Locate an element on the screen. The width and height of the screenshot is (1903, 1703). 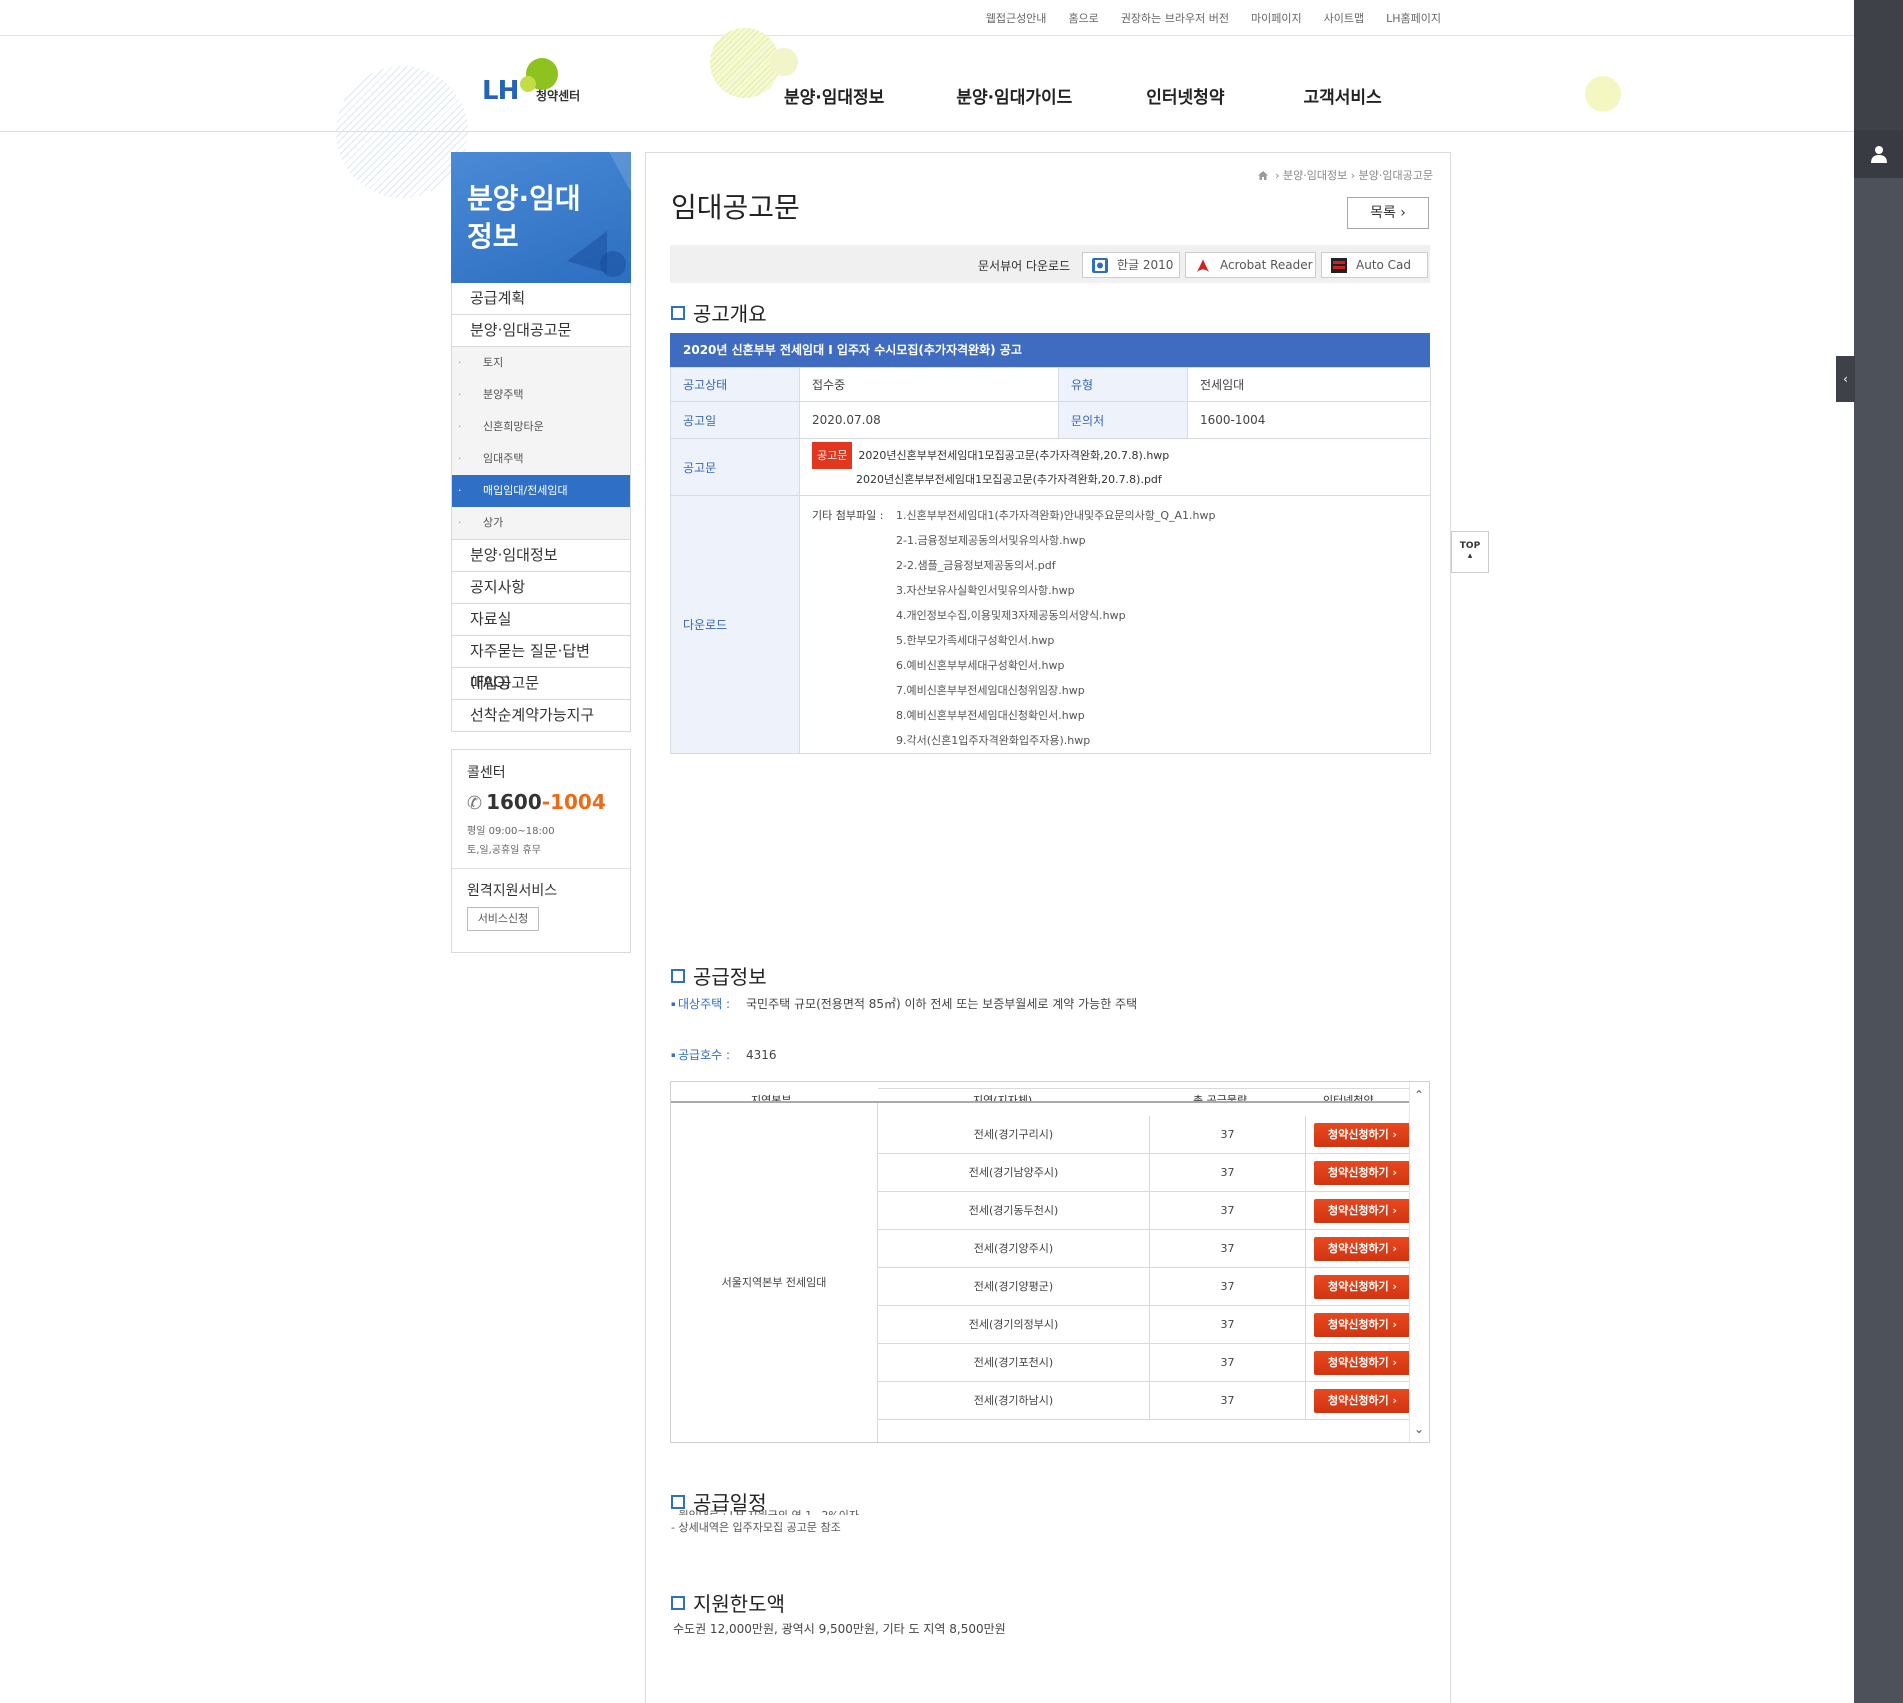
side-subnav-item: 분양주택 is located at coordinates (541, 395).